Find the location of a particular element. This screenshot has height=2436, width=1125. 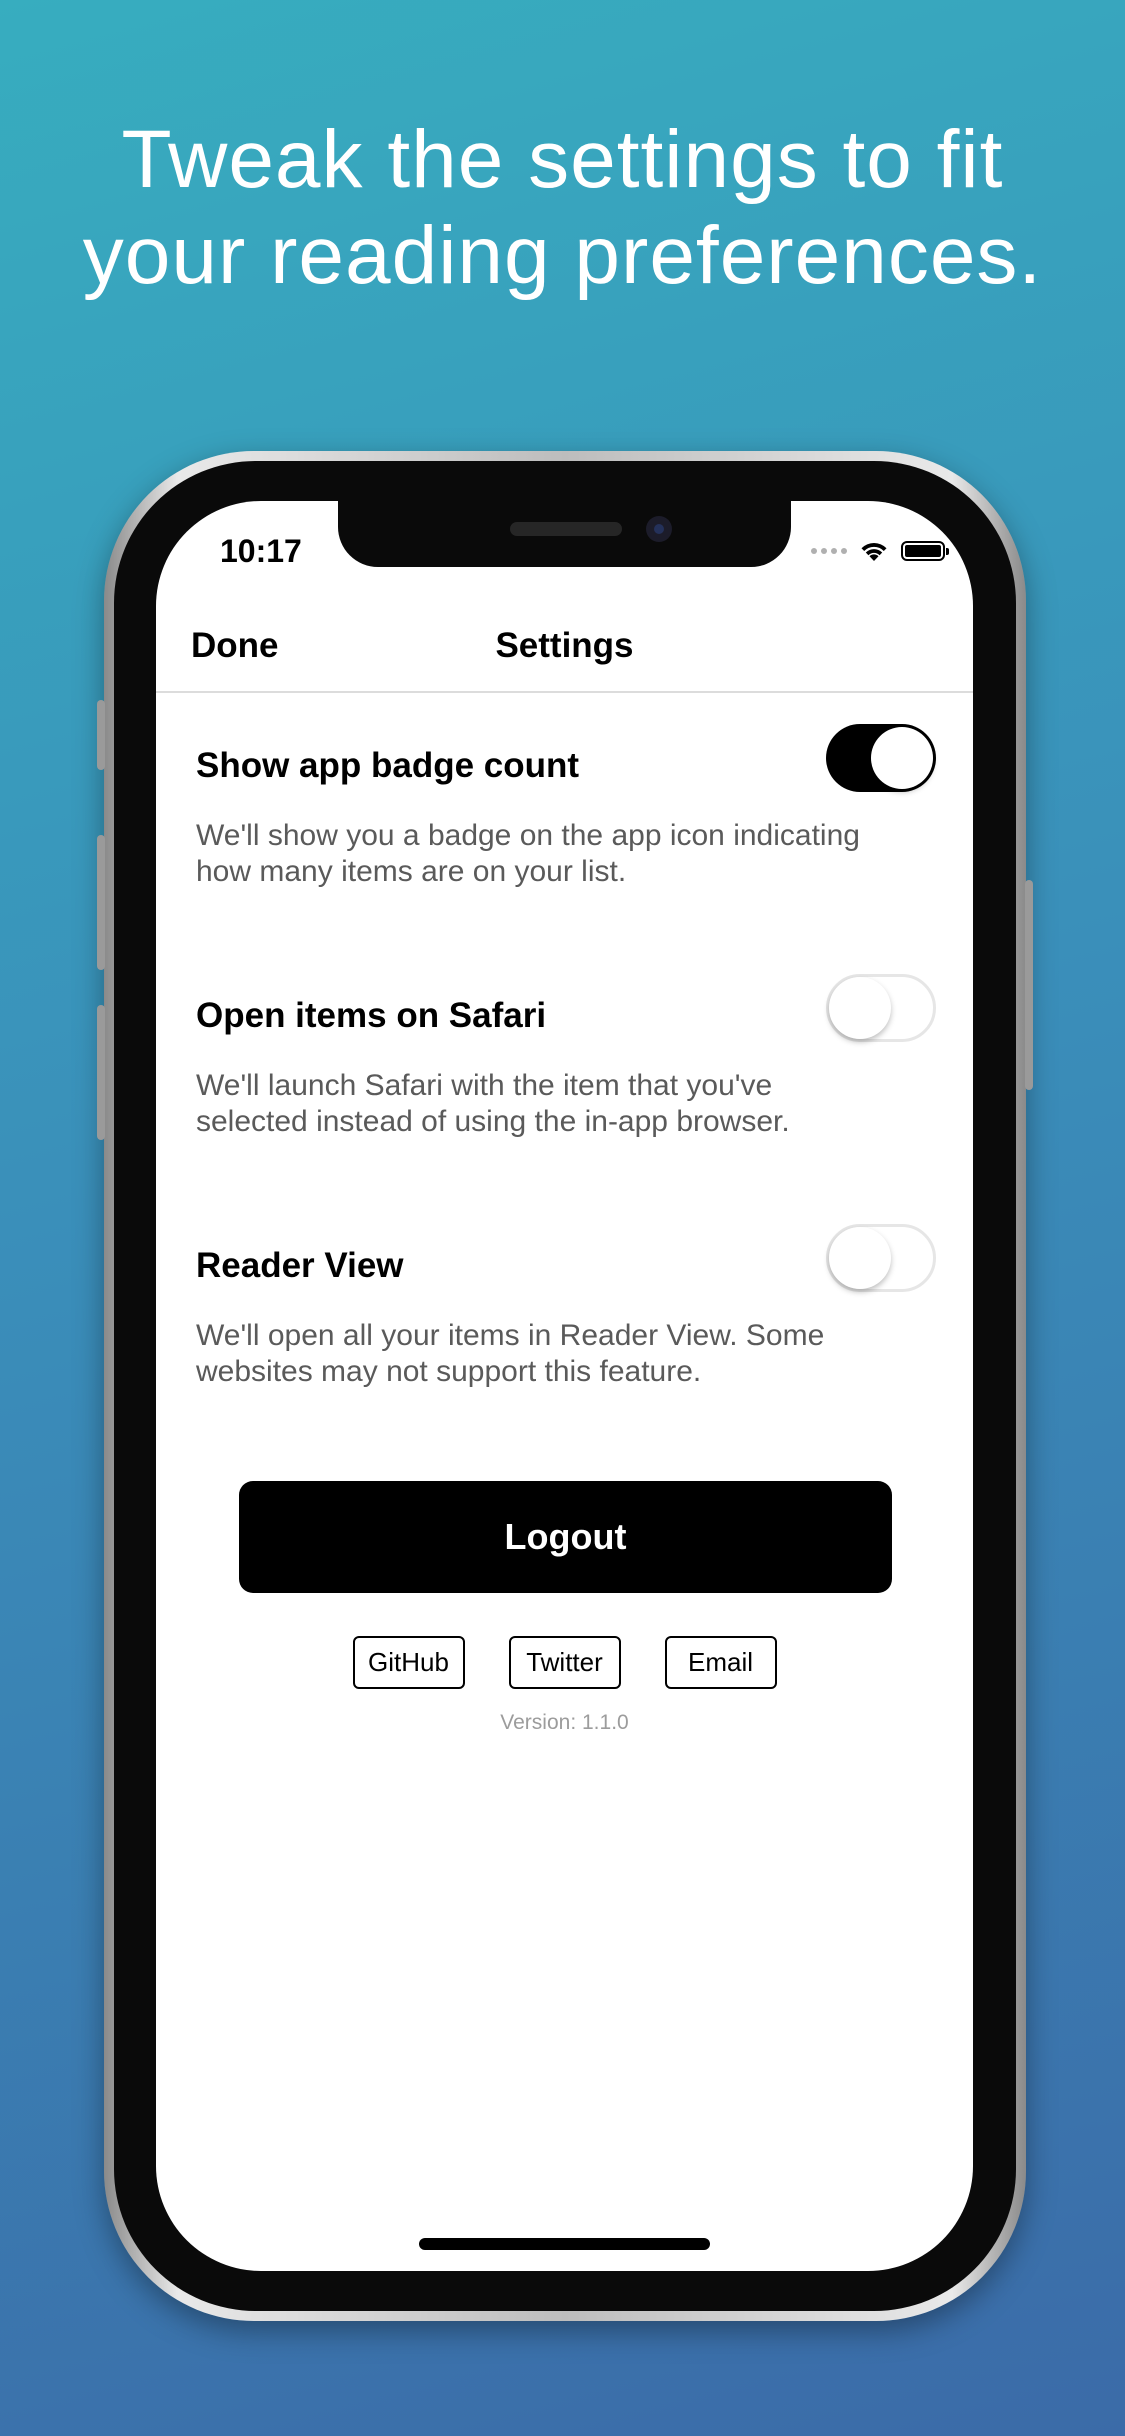

github-link: GitHub is located at coordinates (408, 1662).